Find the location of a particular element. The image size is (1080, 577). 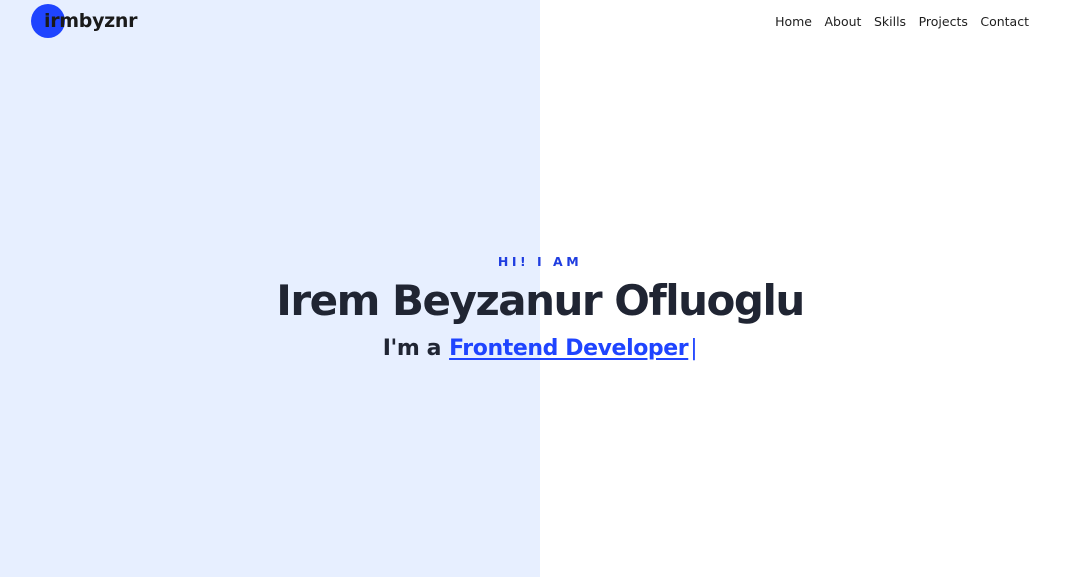

role-prefix: I'm a is located at coordinates (412, 348).